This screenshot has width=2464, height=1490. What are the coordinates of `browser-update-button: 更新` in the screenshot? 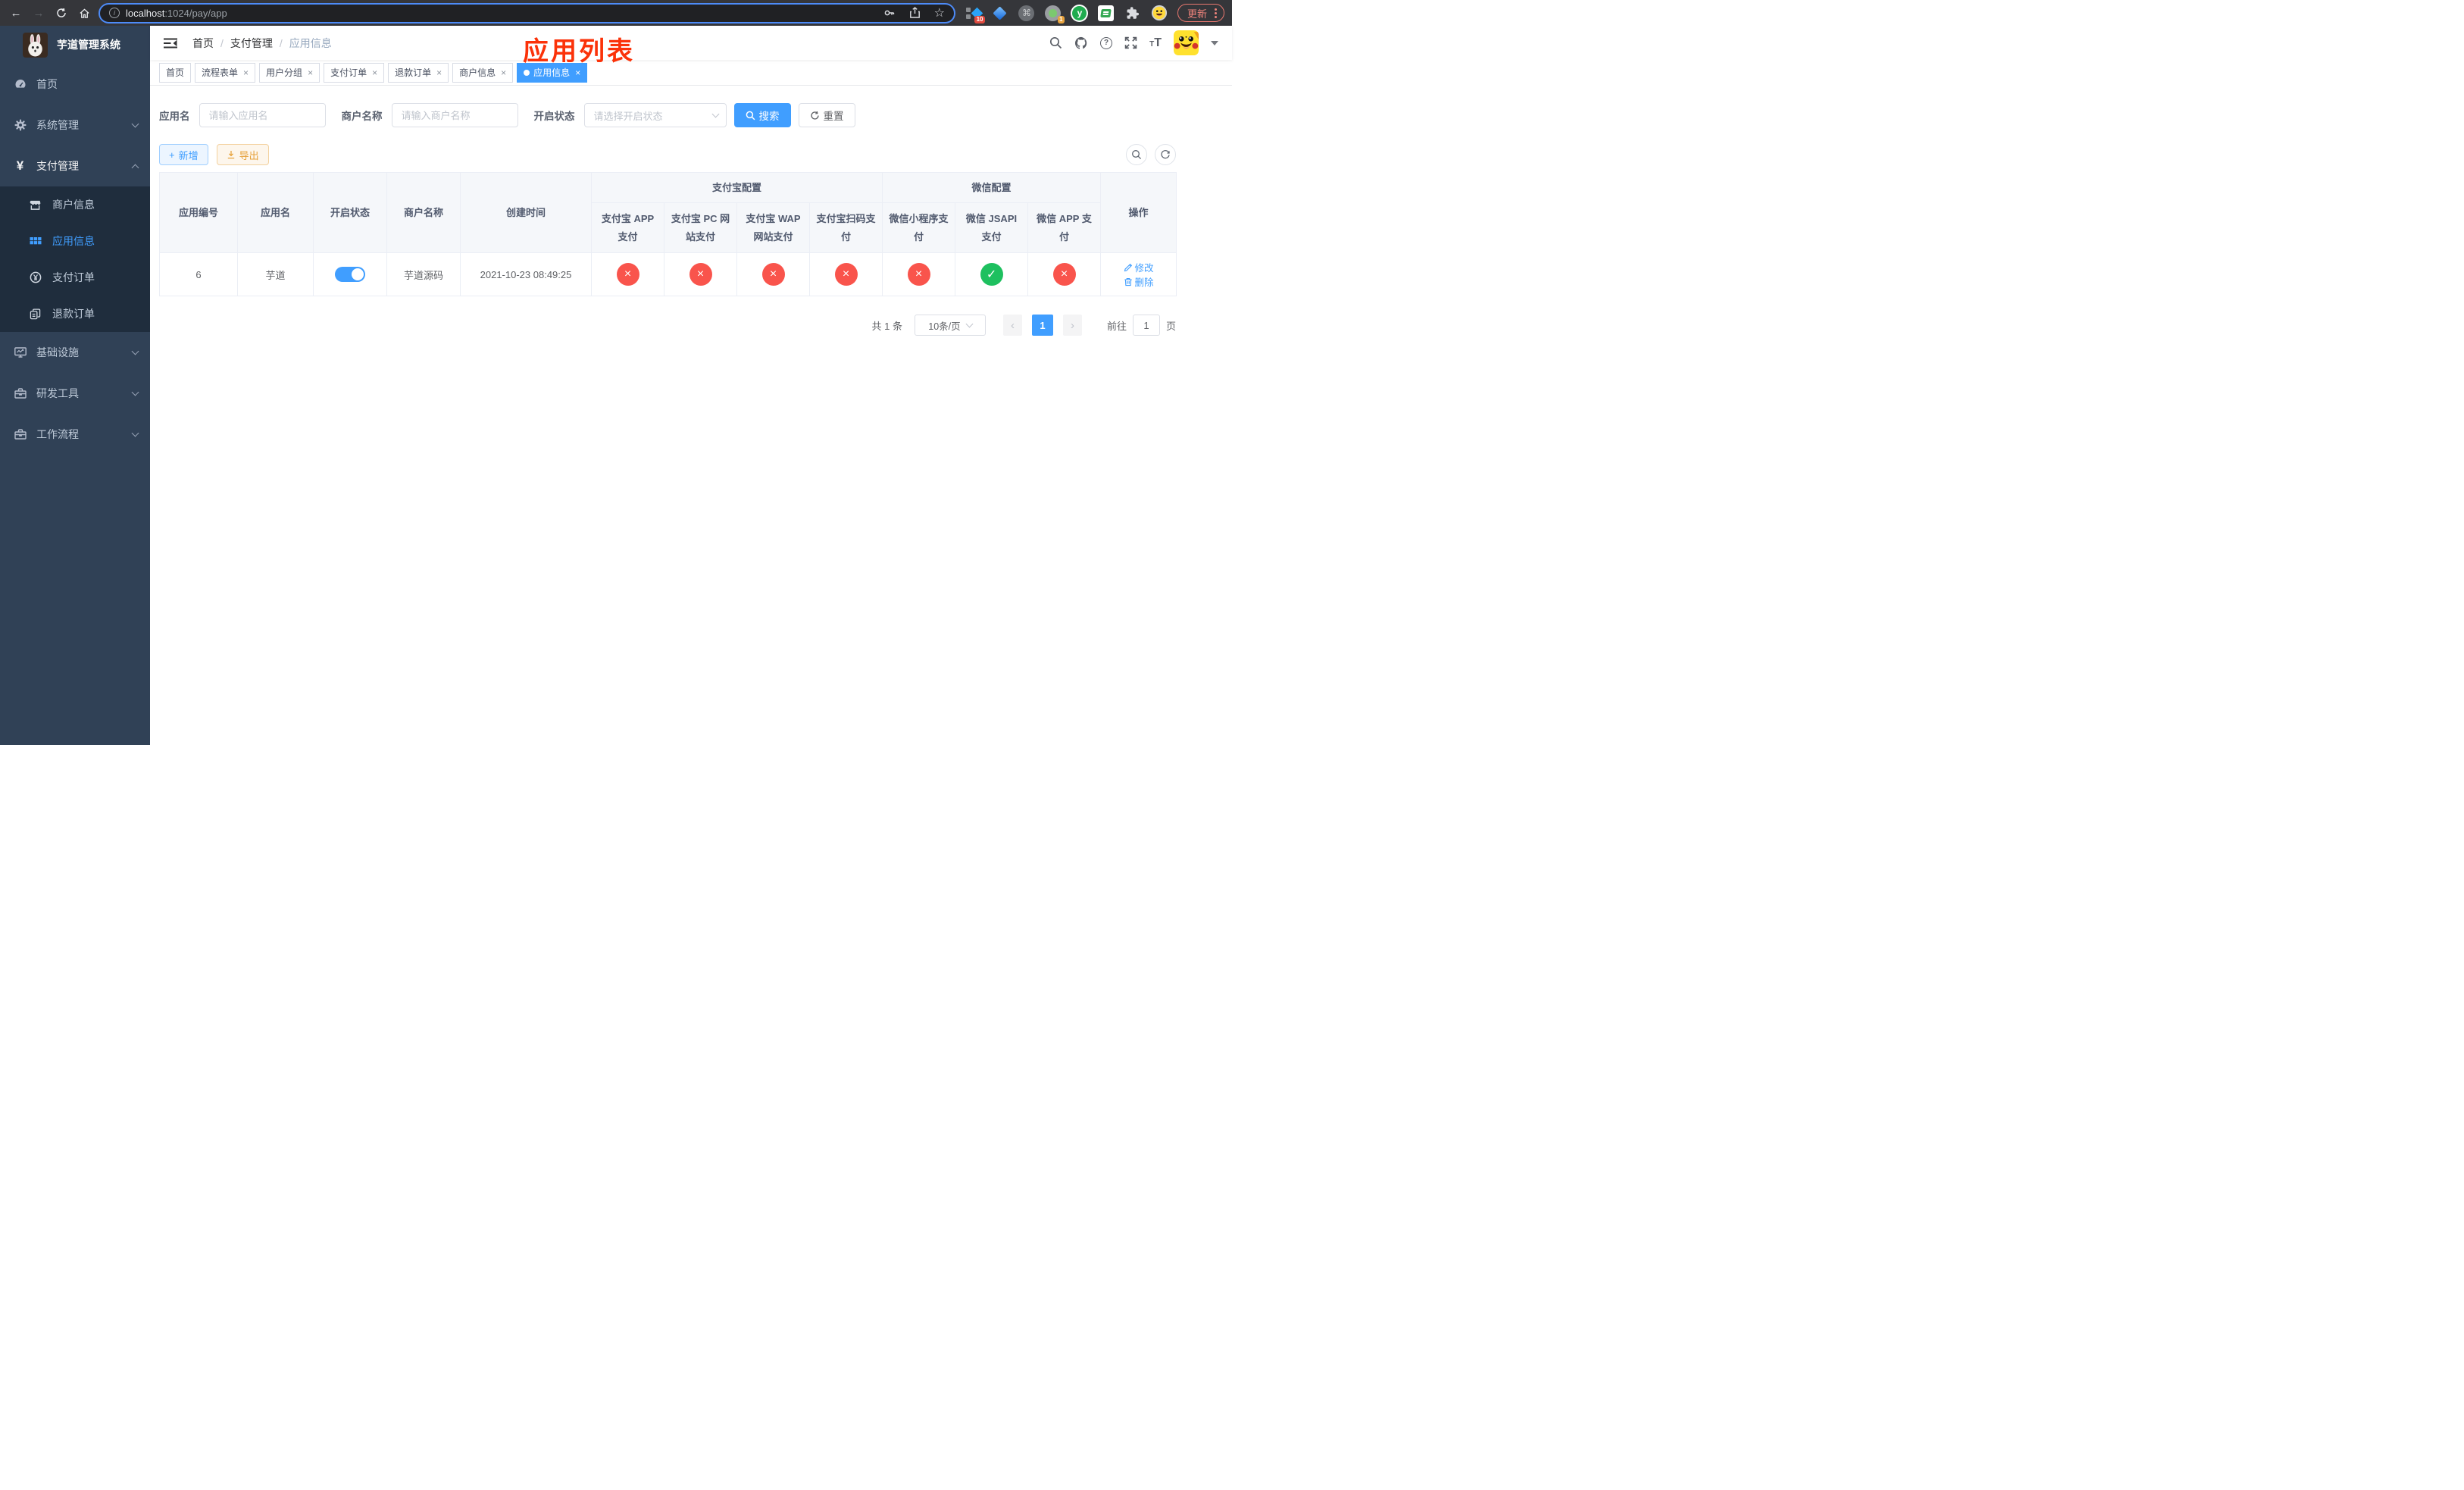 It's located at (1200, 13).